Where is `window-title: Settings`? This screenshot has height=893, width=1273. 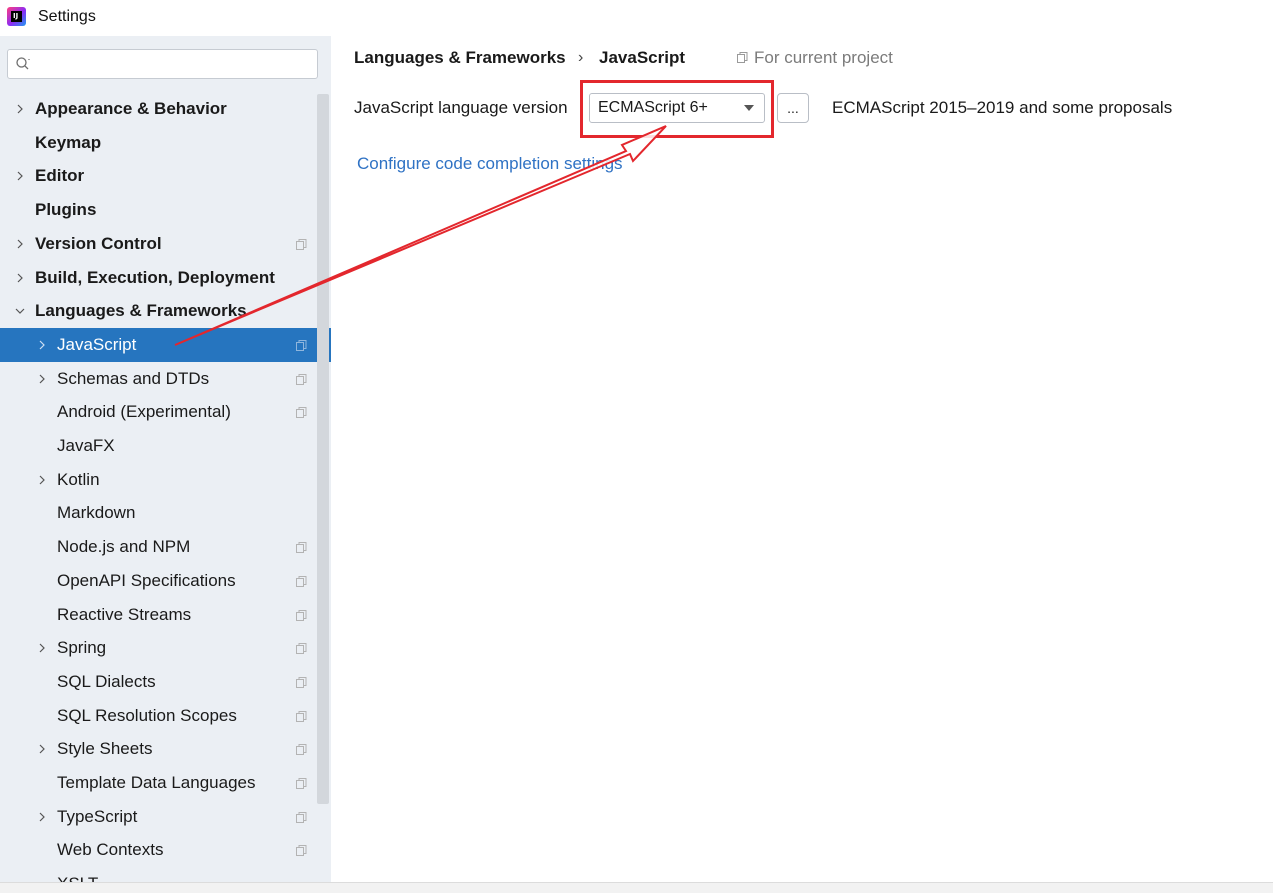
window-title: Settings is located at coordinates (67, 16).